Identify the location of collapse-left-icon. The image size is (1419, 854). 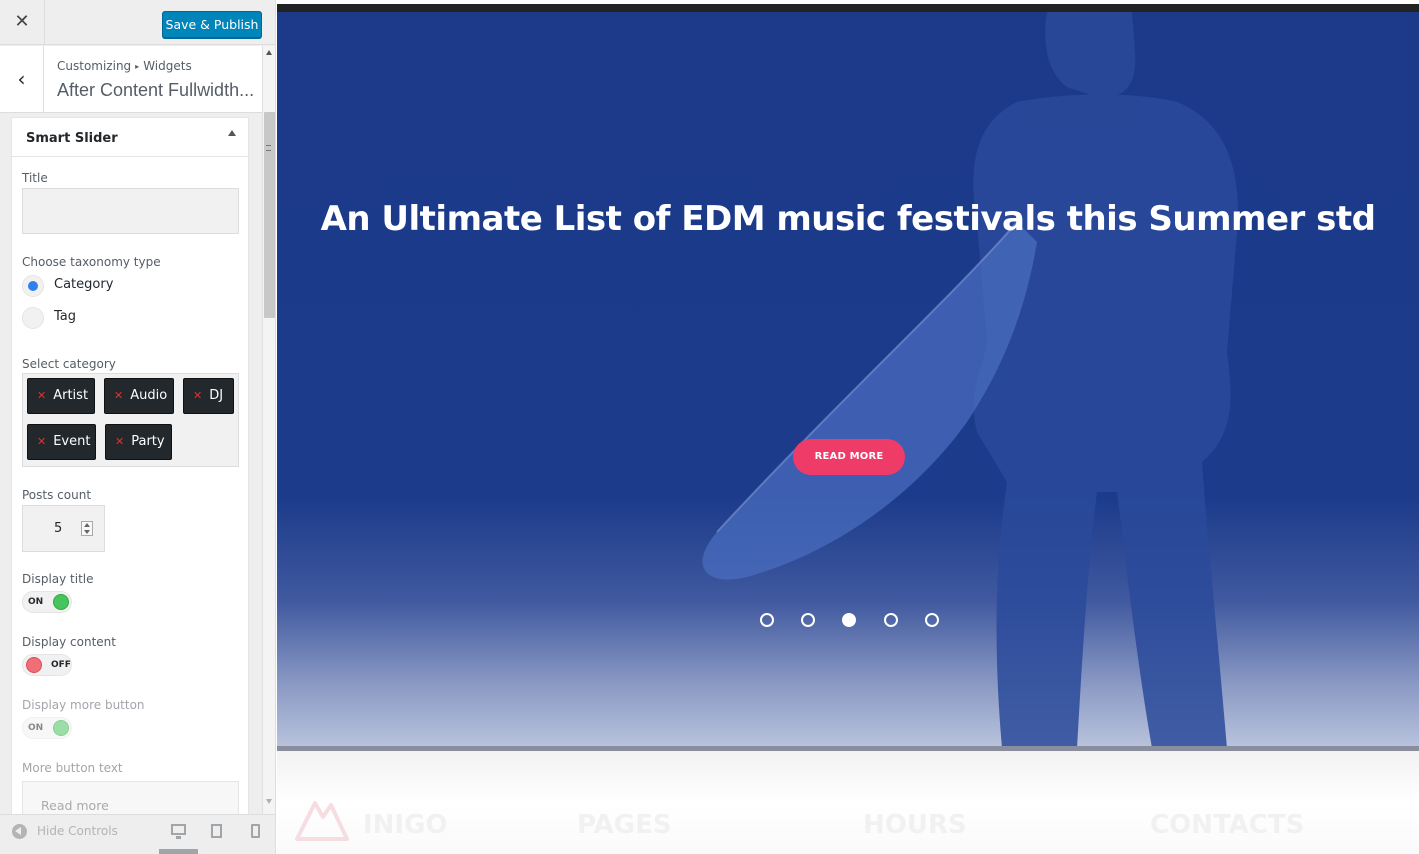
(19, 831).